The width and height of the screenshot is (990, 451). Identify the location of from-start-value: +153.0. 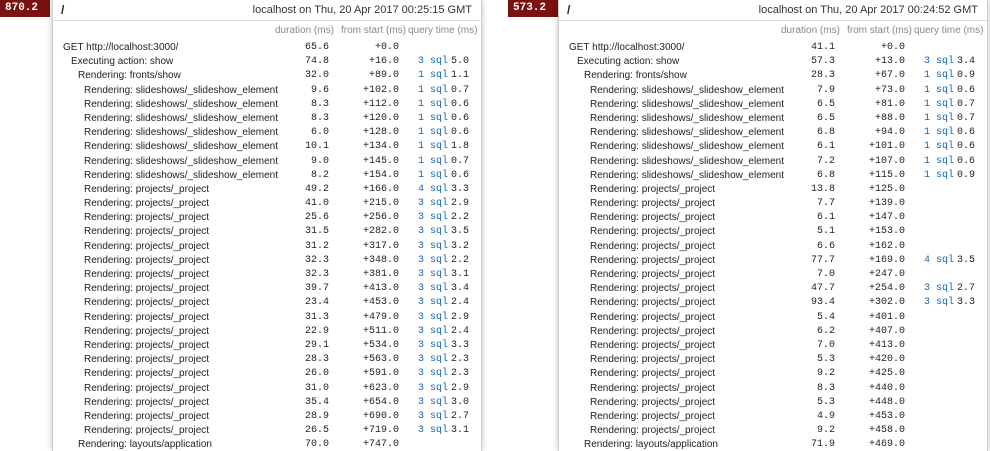
(886, 232).